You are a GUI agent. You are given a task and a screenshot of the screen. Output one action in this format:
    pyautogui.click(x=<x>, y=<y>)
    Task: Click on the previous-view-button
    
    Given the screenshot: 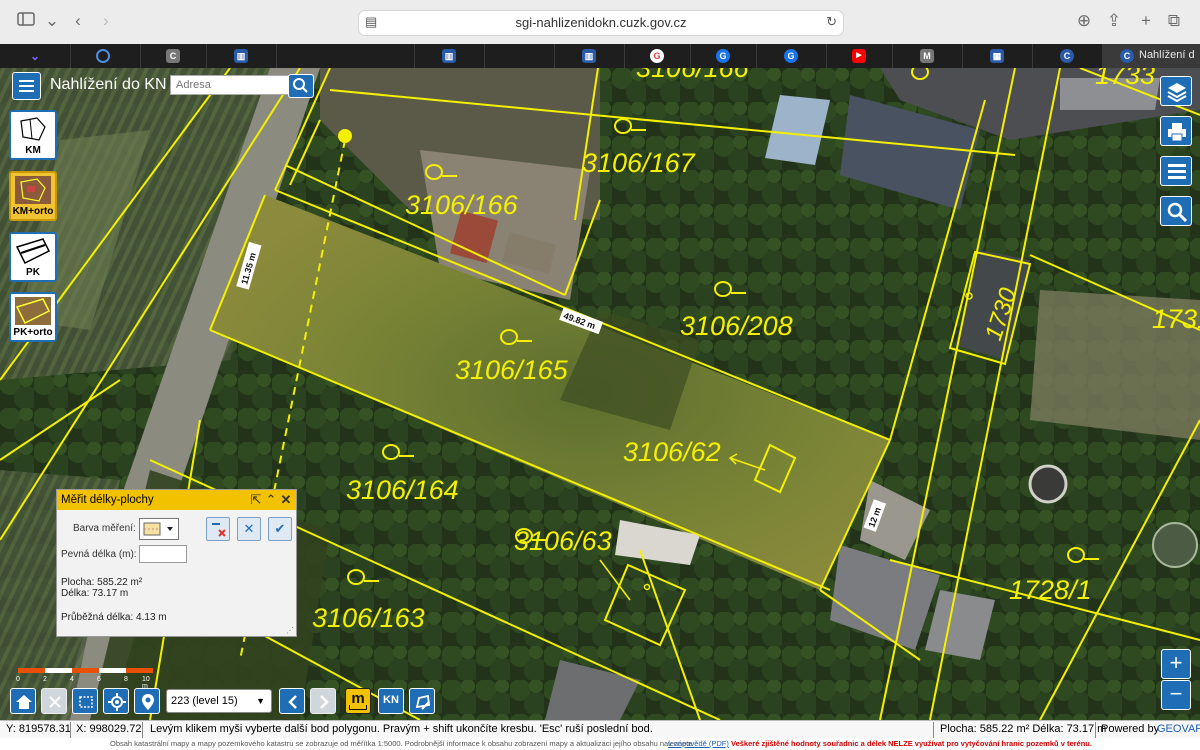 What is the action you would take?
    pyautogui.click(x=292, y=701)
    